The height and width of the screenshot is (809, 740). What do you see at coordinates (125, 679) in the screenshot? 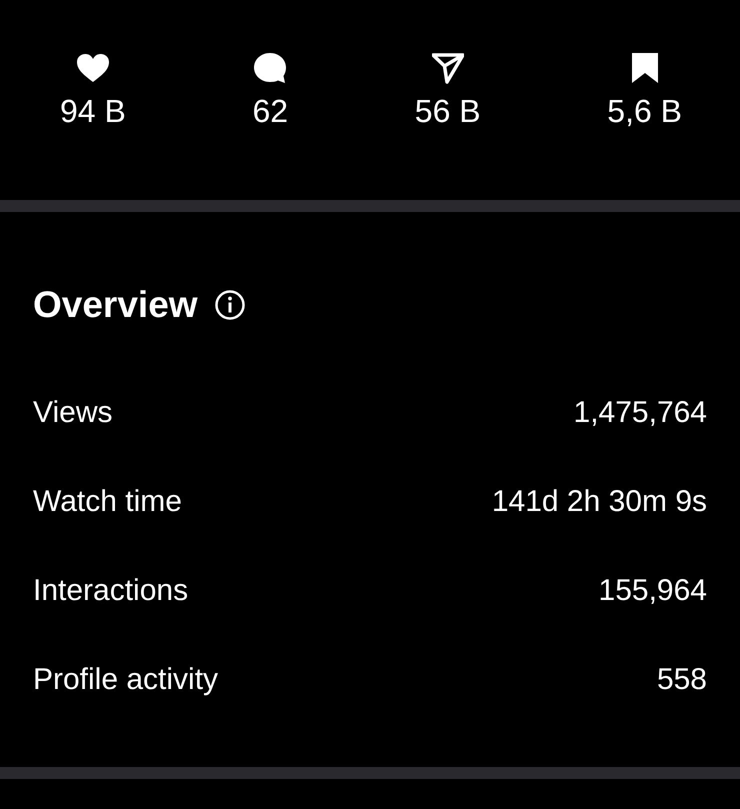
I see `metric-label: Profile activity` at bounding box center [125, 679].